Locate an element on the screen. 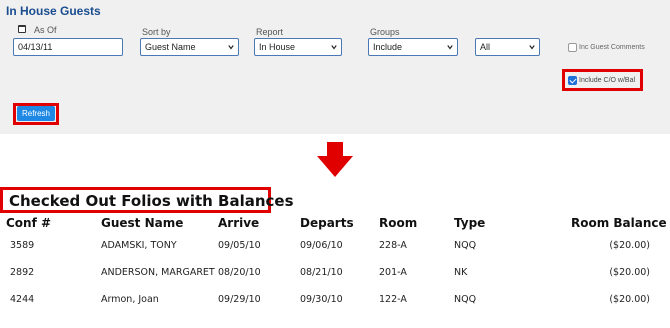  column-header-room: Room is located at coordinates (398, 223).